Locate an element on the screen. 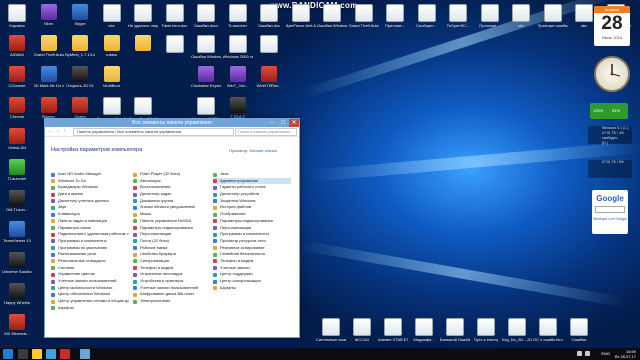  control-panel-item: Гаджеты рабочего стола is located at coordinates (252, 187).